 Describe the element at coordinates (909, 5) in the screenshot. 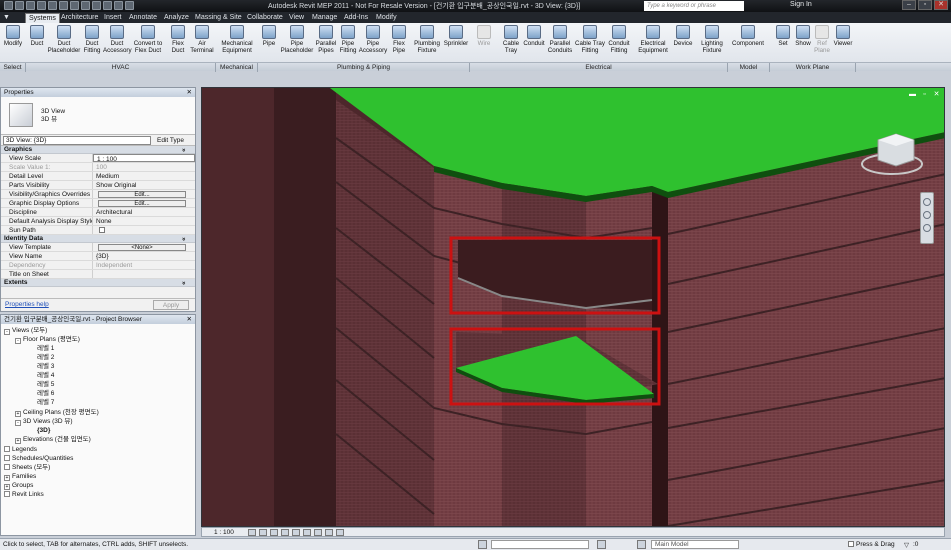

I see `minimize-icon: –` at that location.